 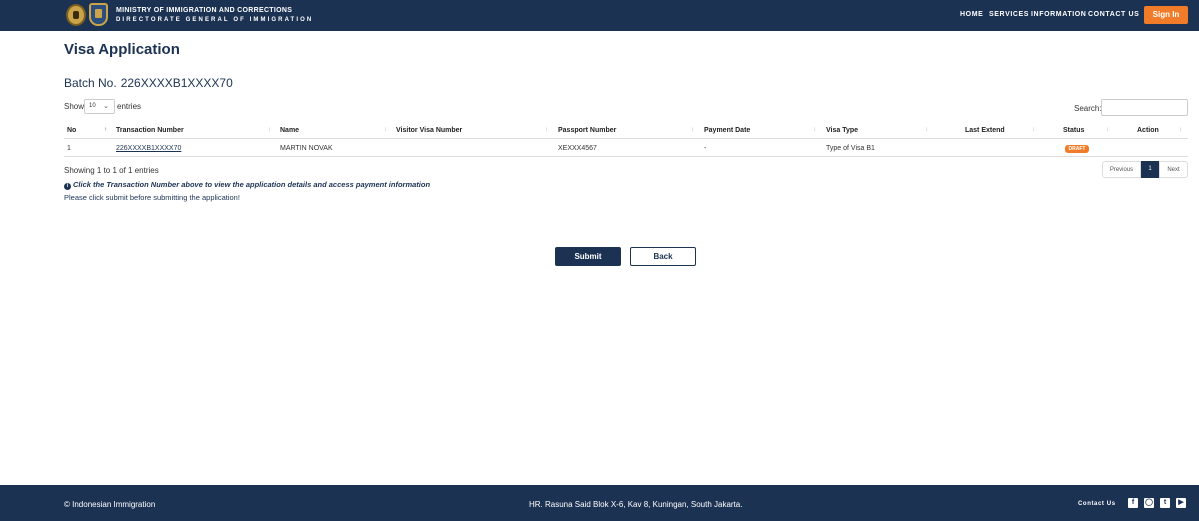 I want to click on garuda-emblem-logo, so click(x=76, y=15).